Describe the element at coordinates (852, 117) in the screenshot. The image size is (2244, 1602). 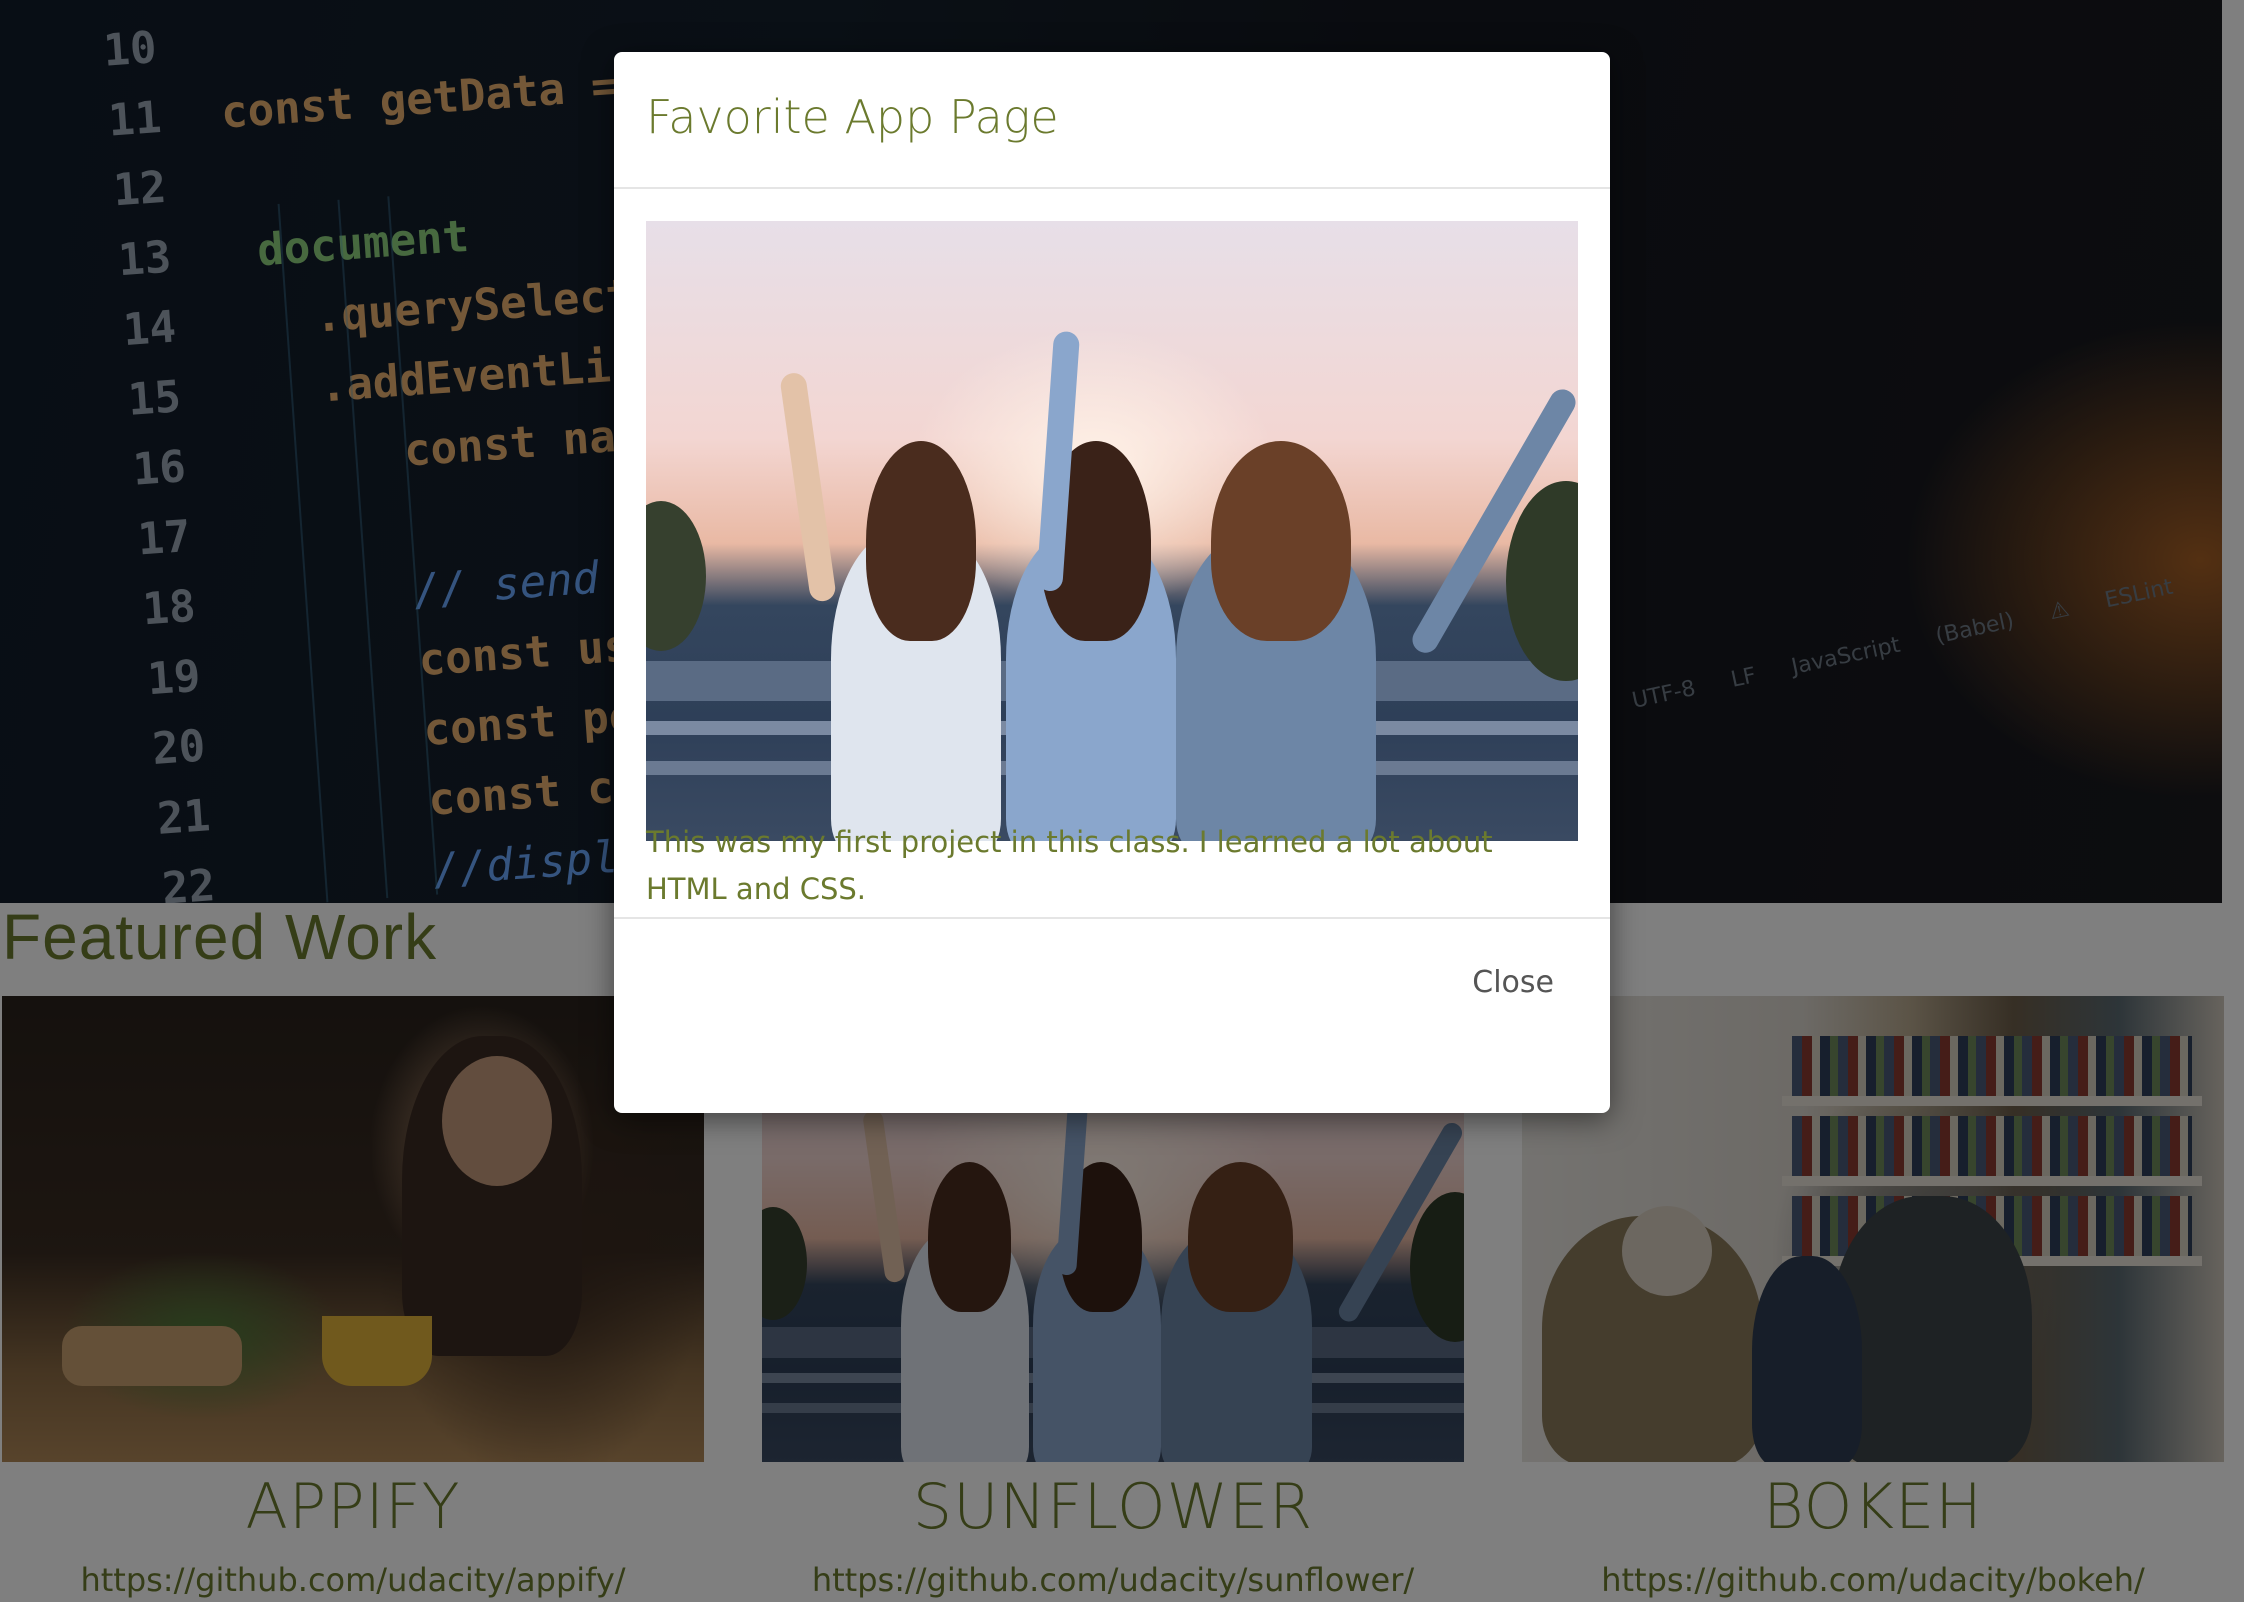
I see `modal-title: Favorite App Page` at that location.